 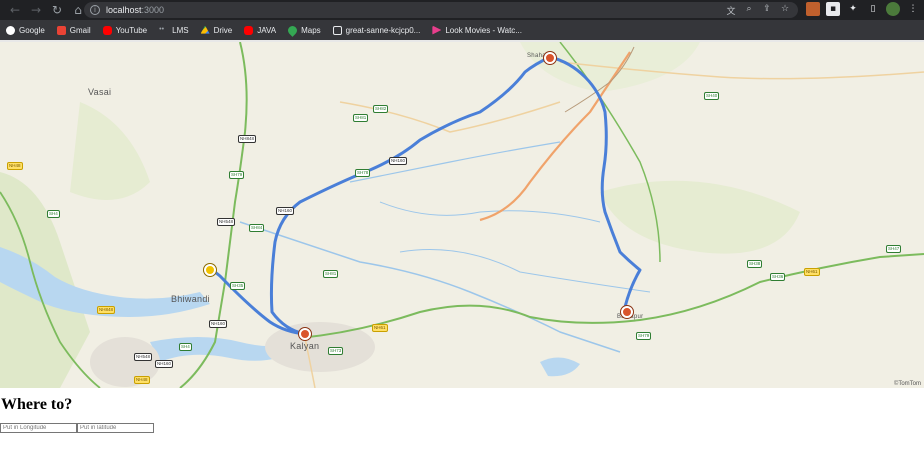 I want to click on forward-arrow-icon: →, so click(x=36, y=10).